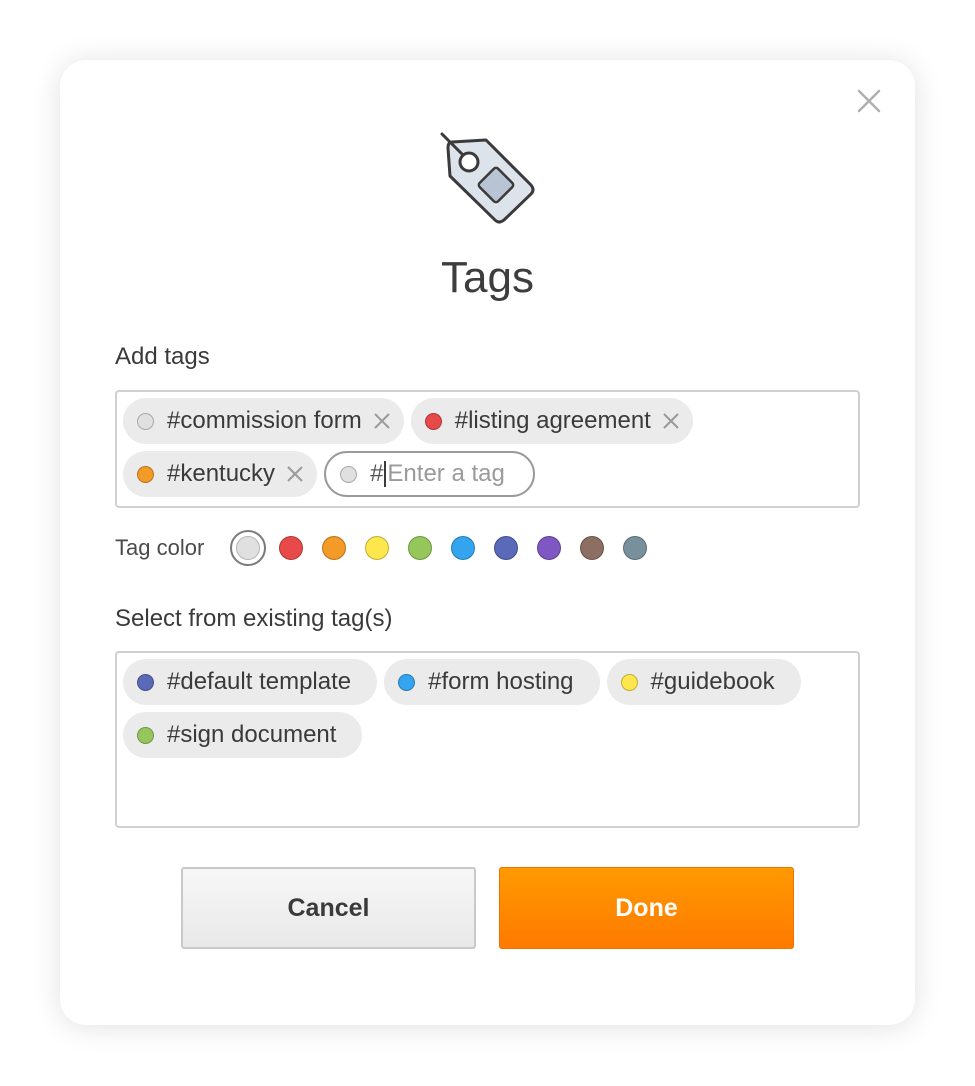 This screenshot has width=975, height=1086. Describe the element at coordinates (259, 681) in the screenshot. I see `existing-tag-label: #default template` at that location.